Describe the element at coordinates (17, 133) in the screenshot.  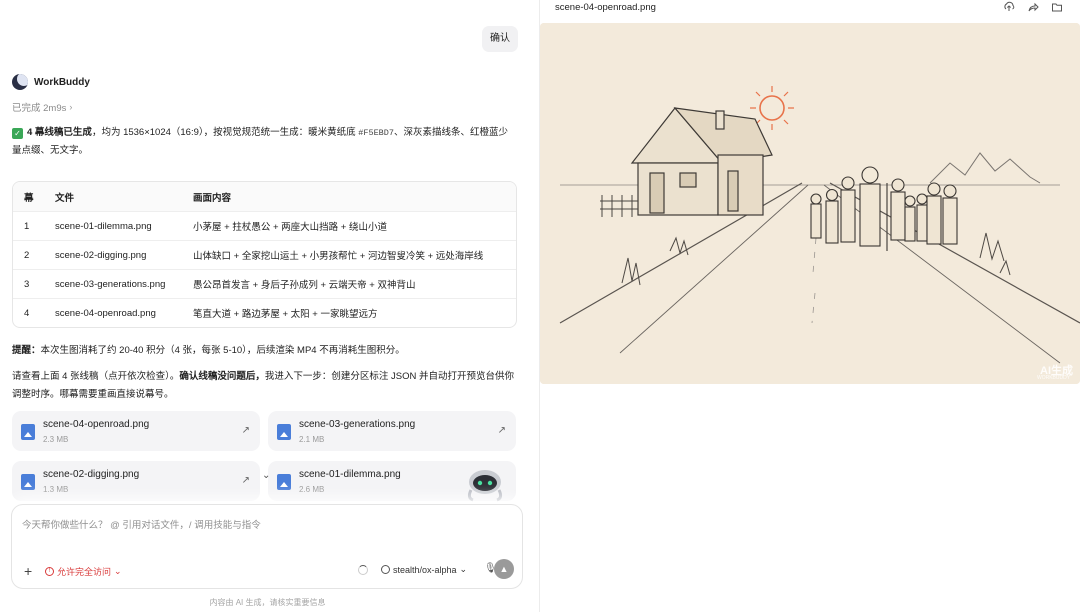
I see `check-icon: ✓` at that location.